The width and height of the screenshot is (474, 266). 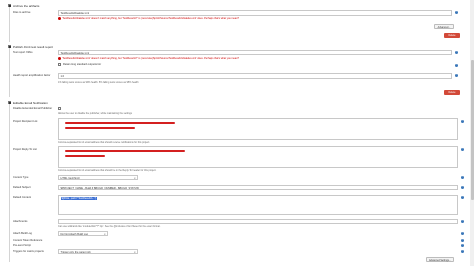 What do you see at coordinates (22, 245) in the screenshot?
I see `pre-send-script-label: Pre-send Script` at bounding box center [22, 245].